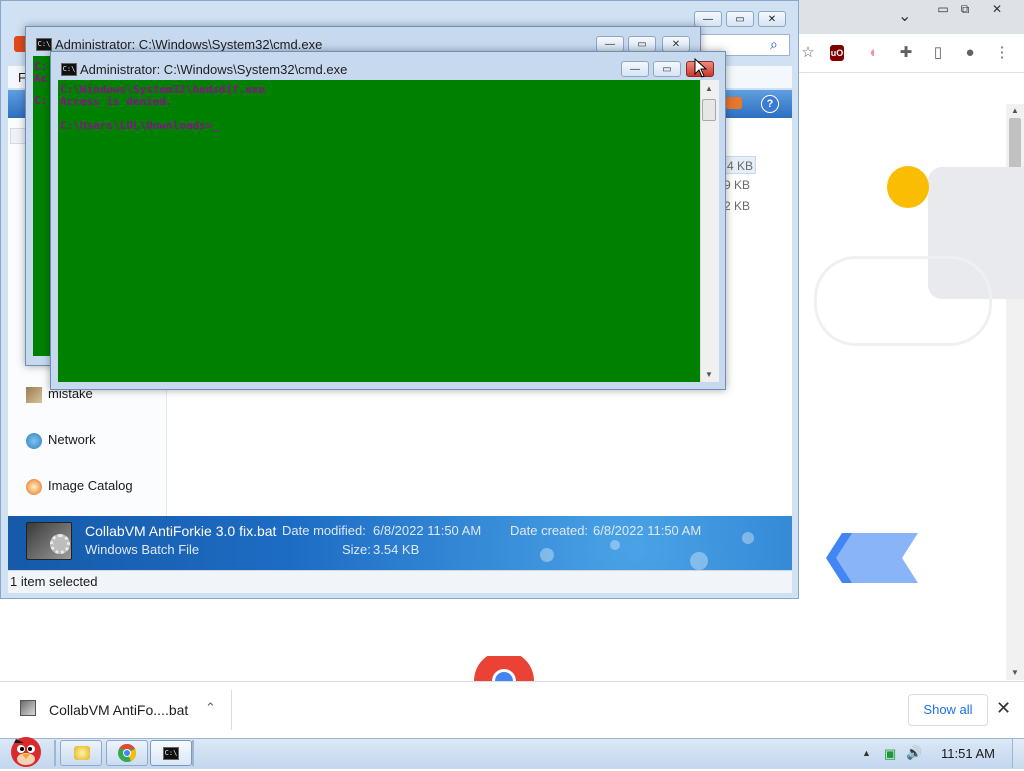  I want to click on console-prompt: C:\Users\LOL\Downloads>_, so click(139, 125).